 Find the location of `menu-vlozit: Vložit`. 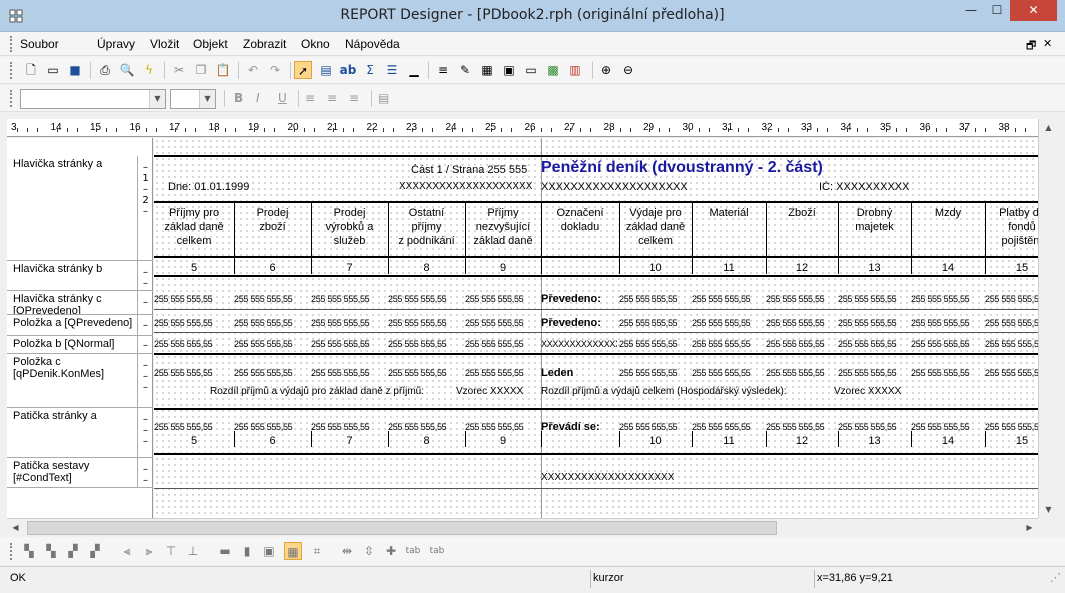

menu-vlozit: Vložit is located at coordinates (164, 44).